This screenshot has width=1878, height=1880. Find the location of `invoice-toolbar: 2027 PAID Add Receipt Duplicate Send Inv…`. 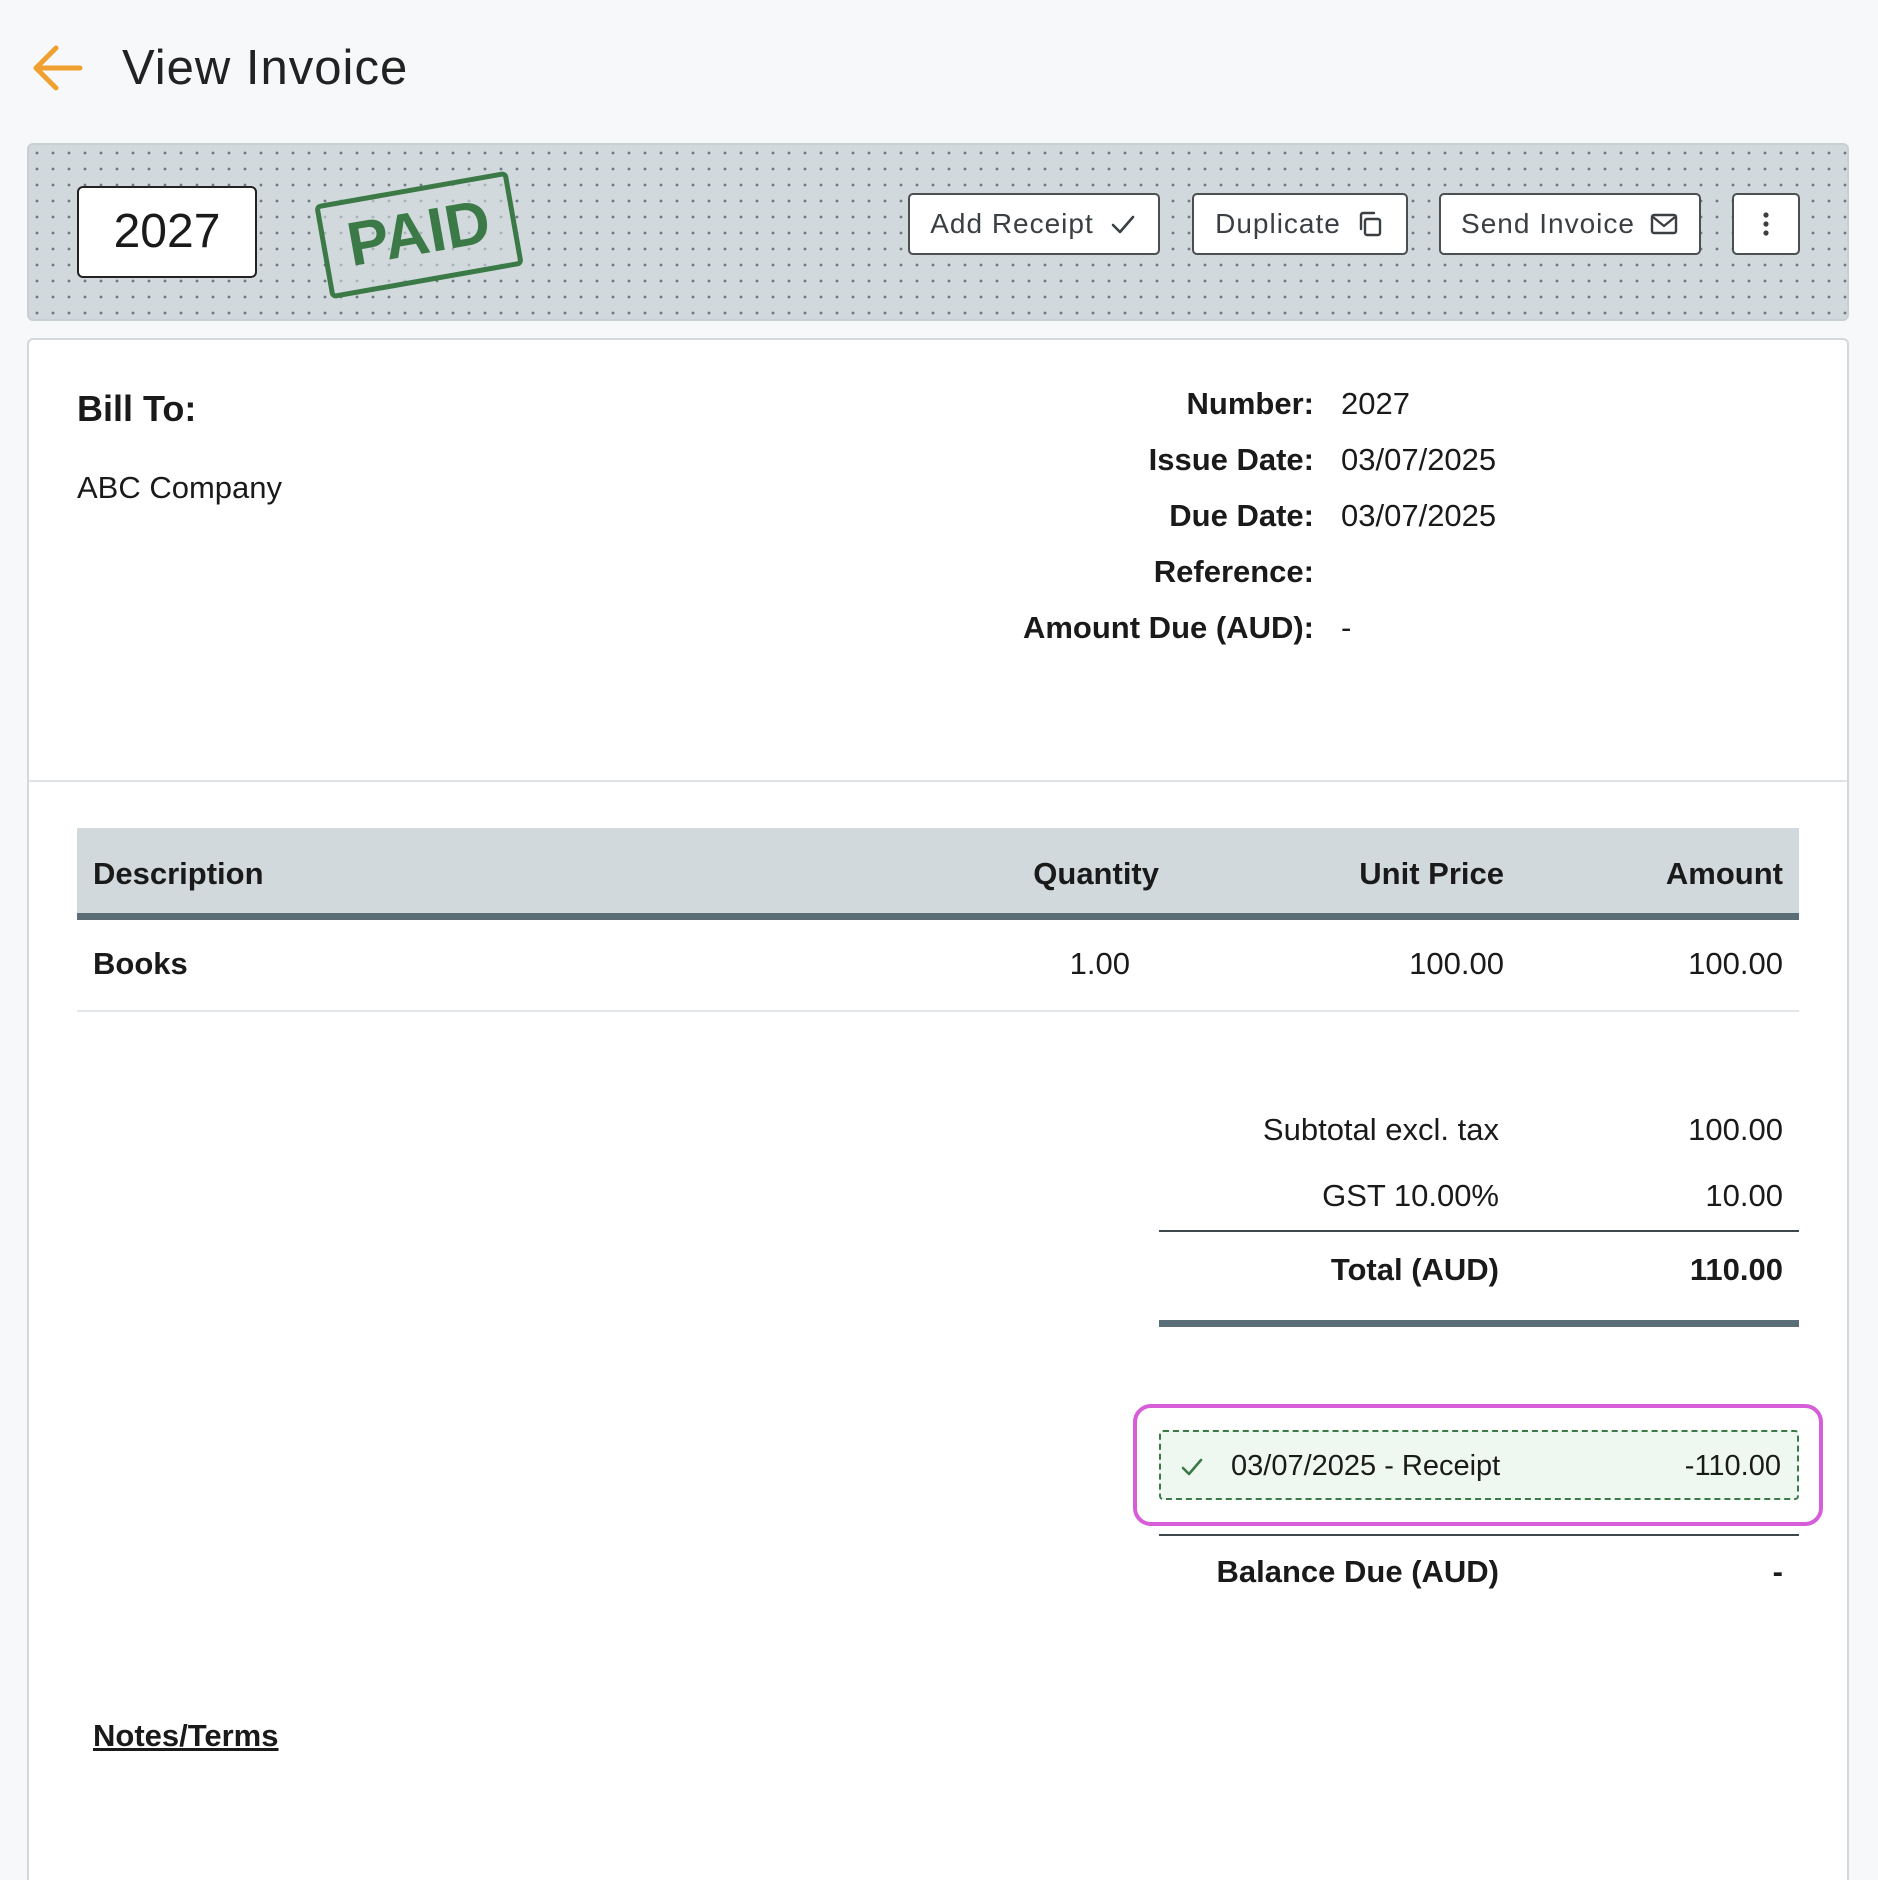

invoice-toolbar: 2027 PAID Add Receipt Duplicate Send Inv… is located at coordinates (938, 232).